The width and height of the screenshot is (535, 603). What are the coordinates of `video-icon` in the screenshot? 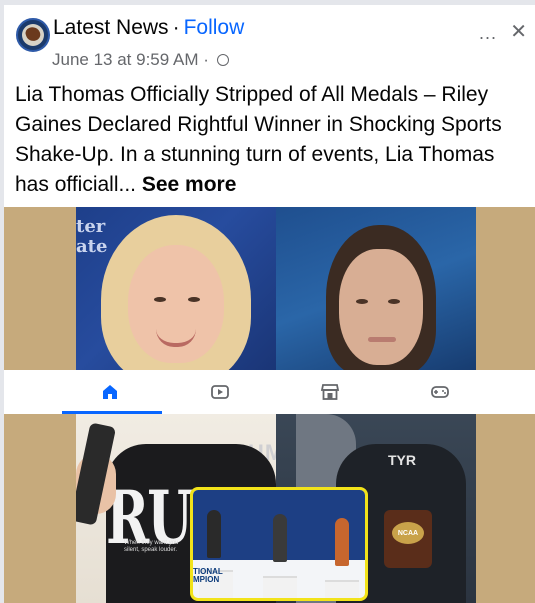 It's located at (220, 392).